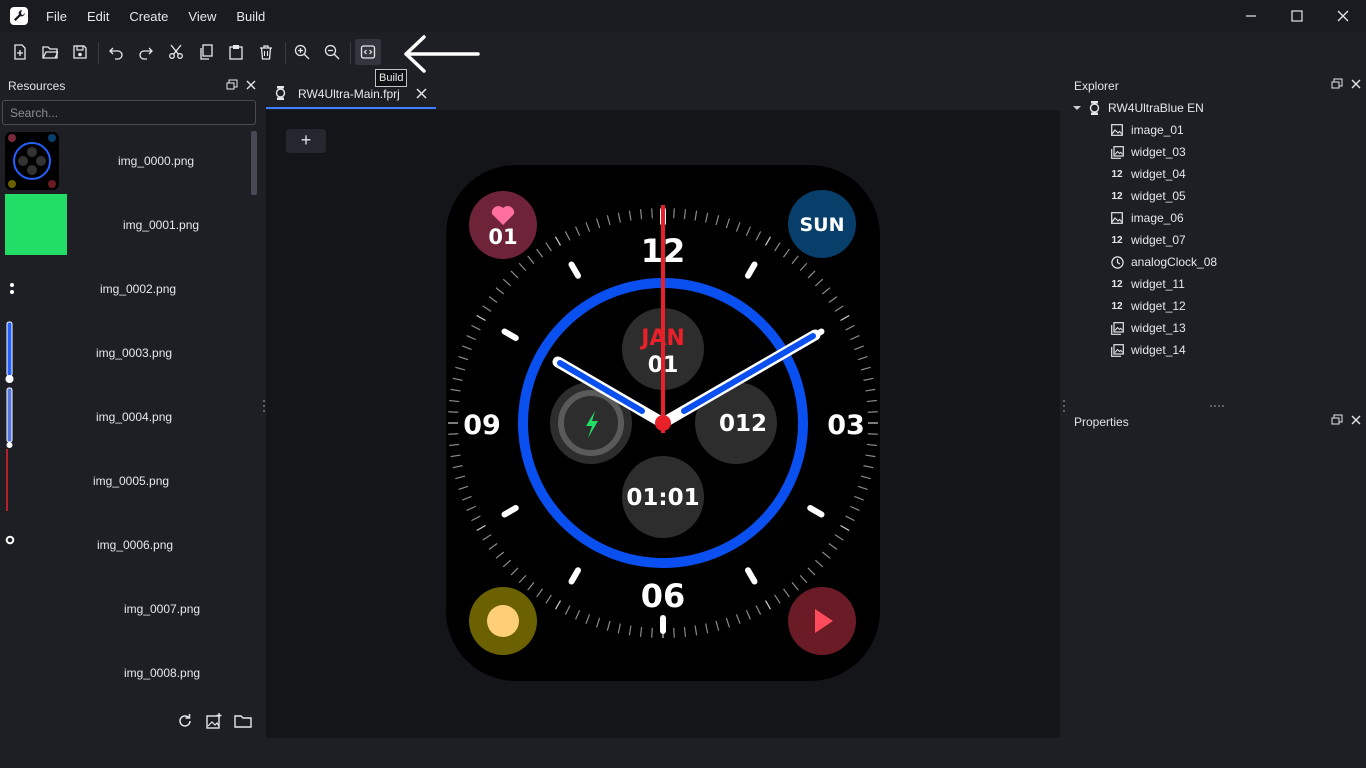  I want to click on new-file-button, so click(20, 52).